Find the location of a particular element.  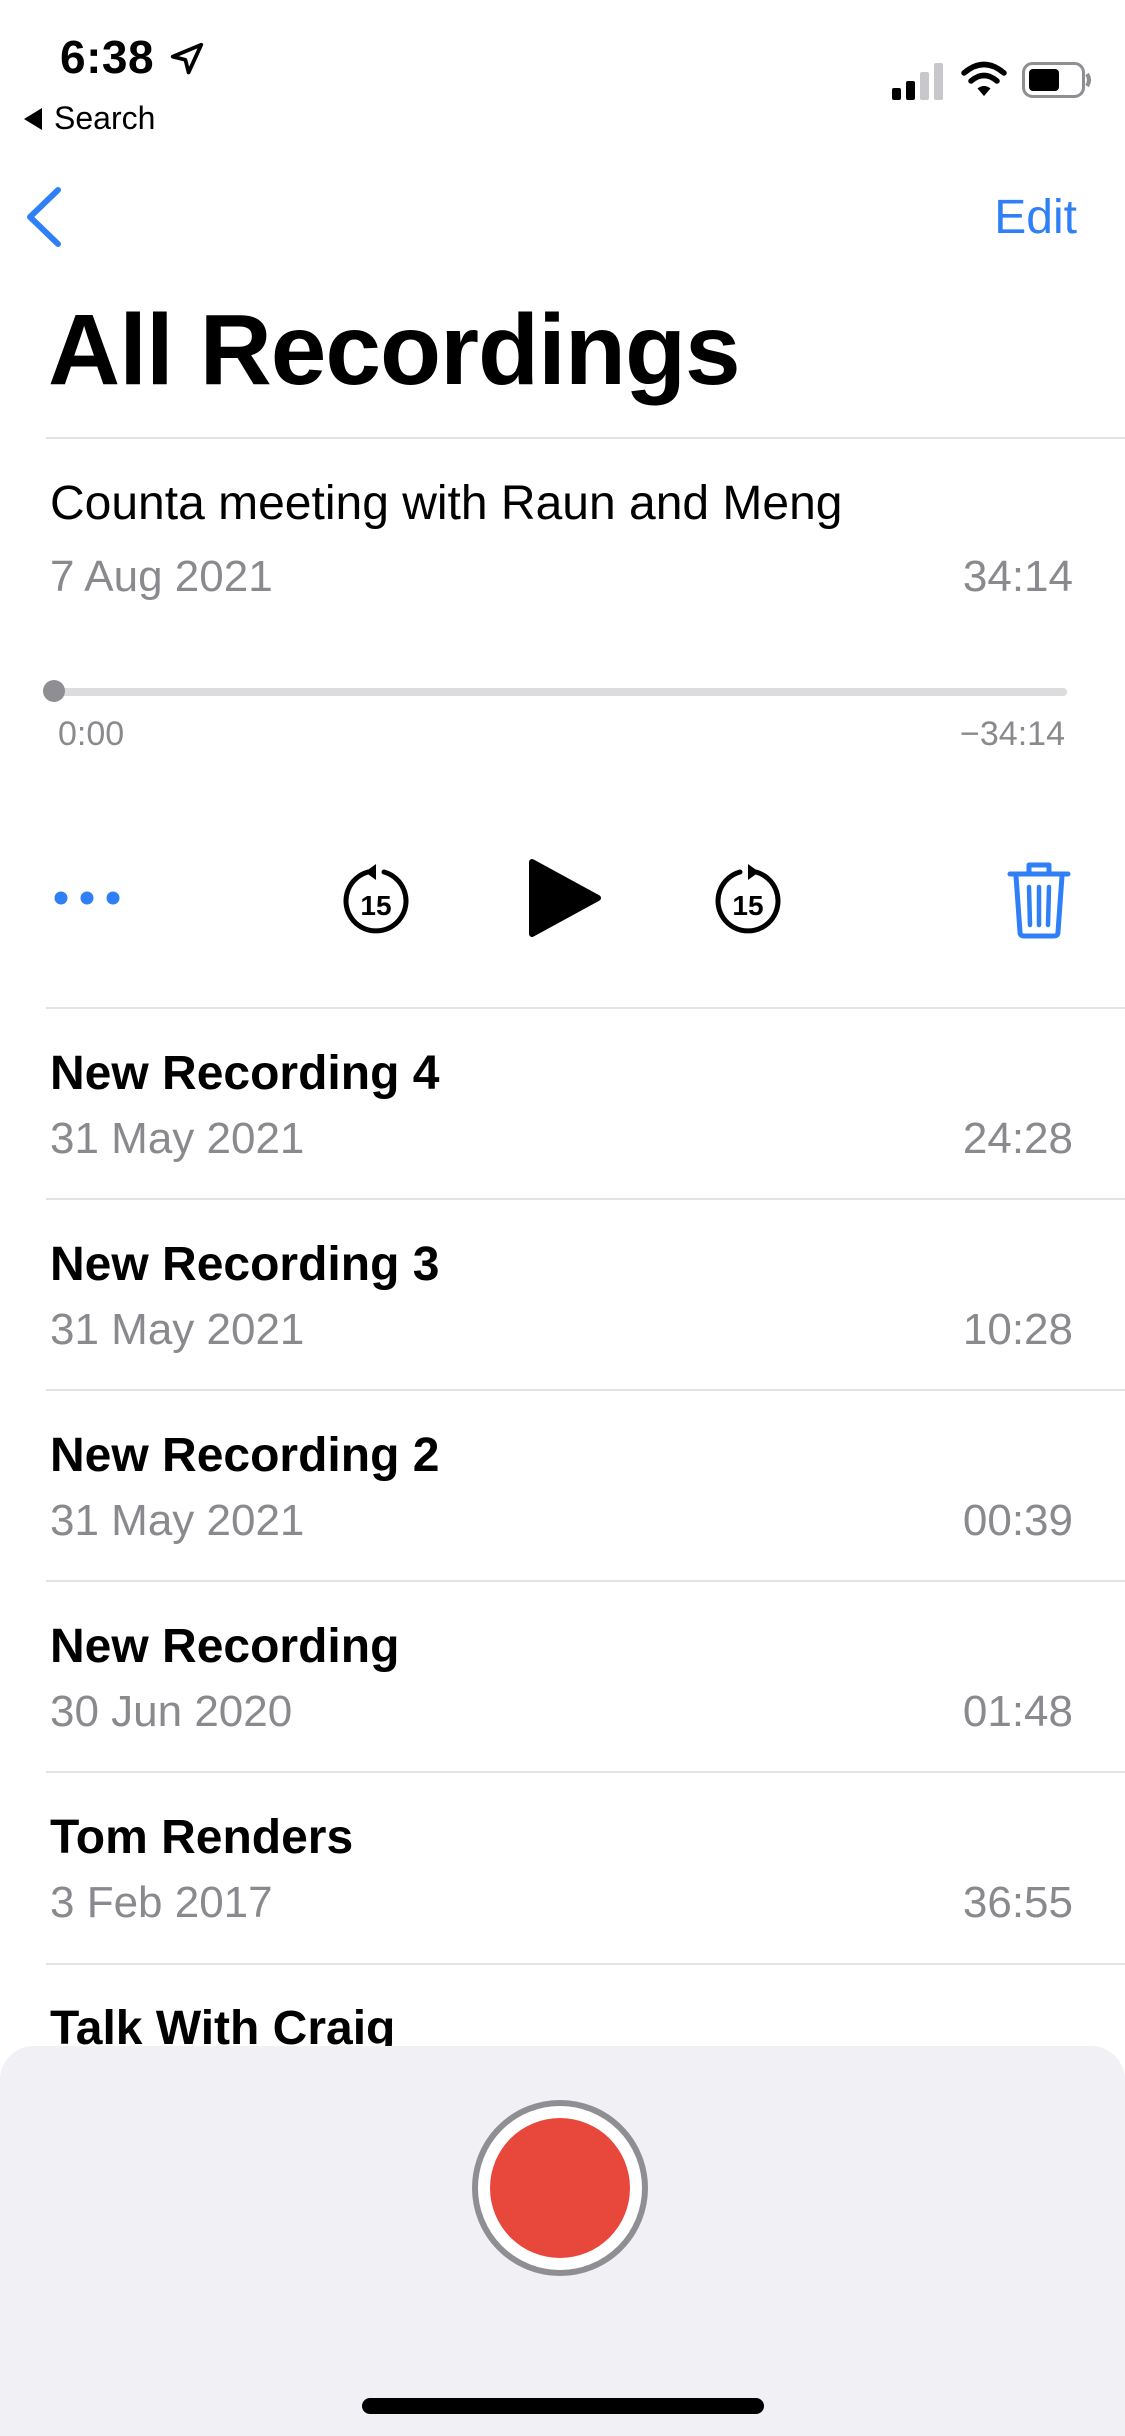

scrubber-knob is located at coordinates (54, 691).